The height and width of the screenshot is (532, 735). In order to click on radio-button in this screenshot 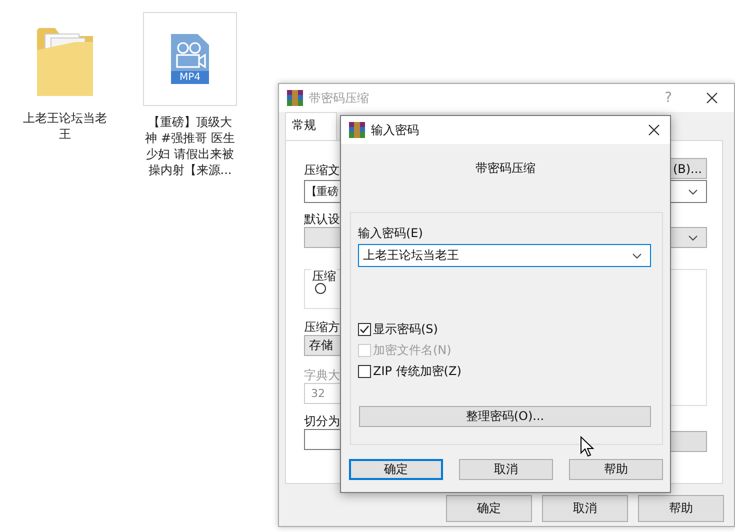, I will do `click(320, 288)`.